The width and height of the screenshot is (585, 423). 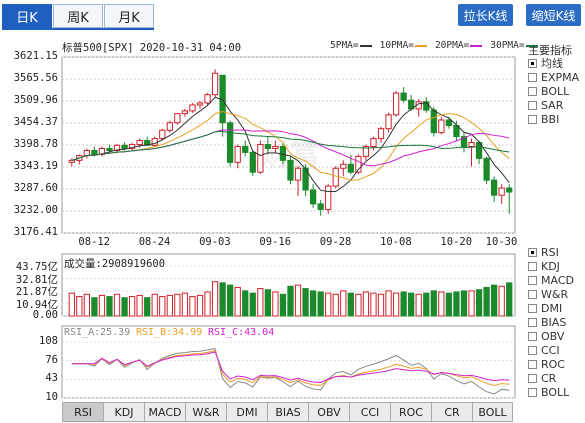 I want to click on tab-dmi: DMI, so click(x=246, y=412).